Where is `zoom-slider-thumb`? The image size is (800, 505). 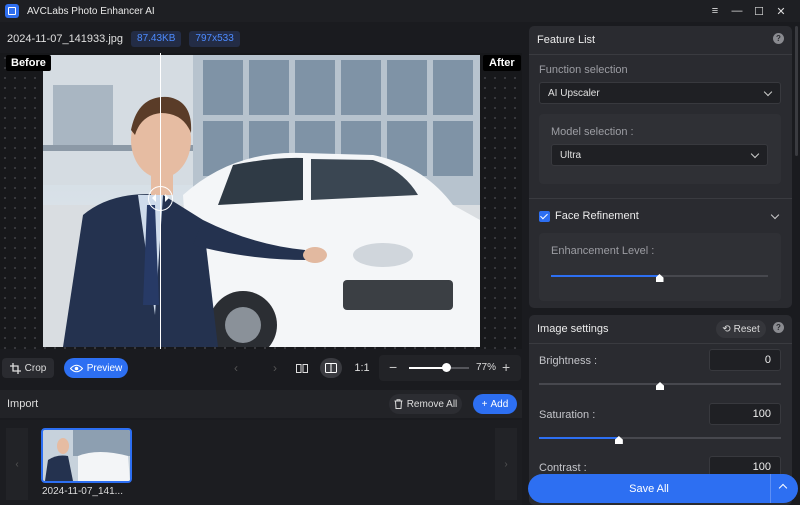
zoom-slider-thumb is located at coordinates (446, 367).